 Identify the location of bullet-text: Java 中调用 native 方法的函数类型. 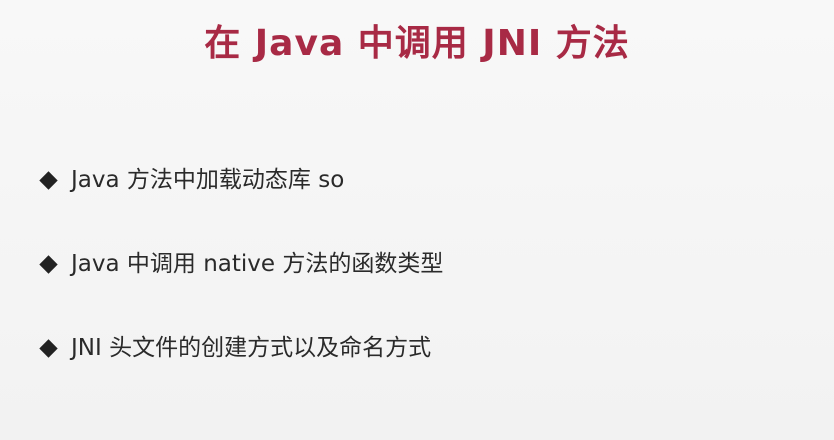
(257, 264).